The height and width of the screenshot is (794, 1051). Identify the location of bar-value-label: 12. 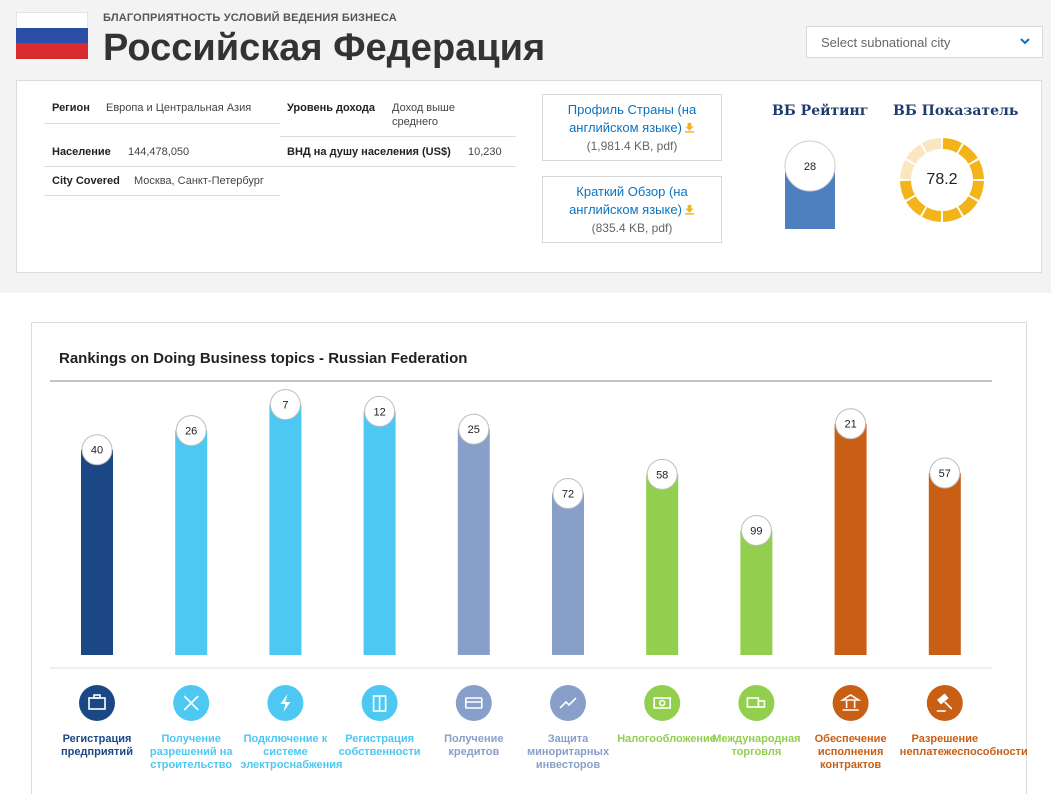
(379, 412).